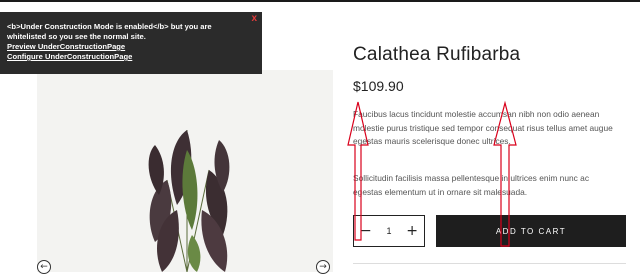 Image resolution: width=640 pixels, height=274 pixels. I want to click on header-bottom-rule, so click(320, 1).